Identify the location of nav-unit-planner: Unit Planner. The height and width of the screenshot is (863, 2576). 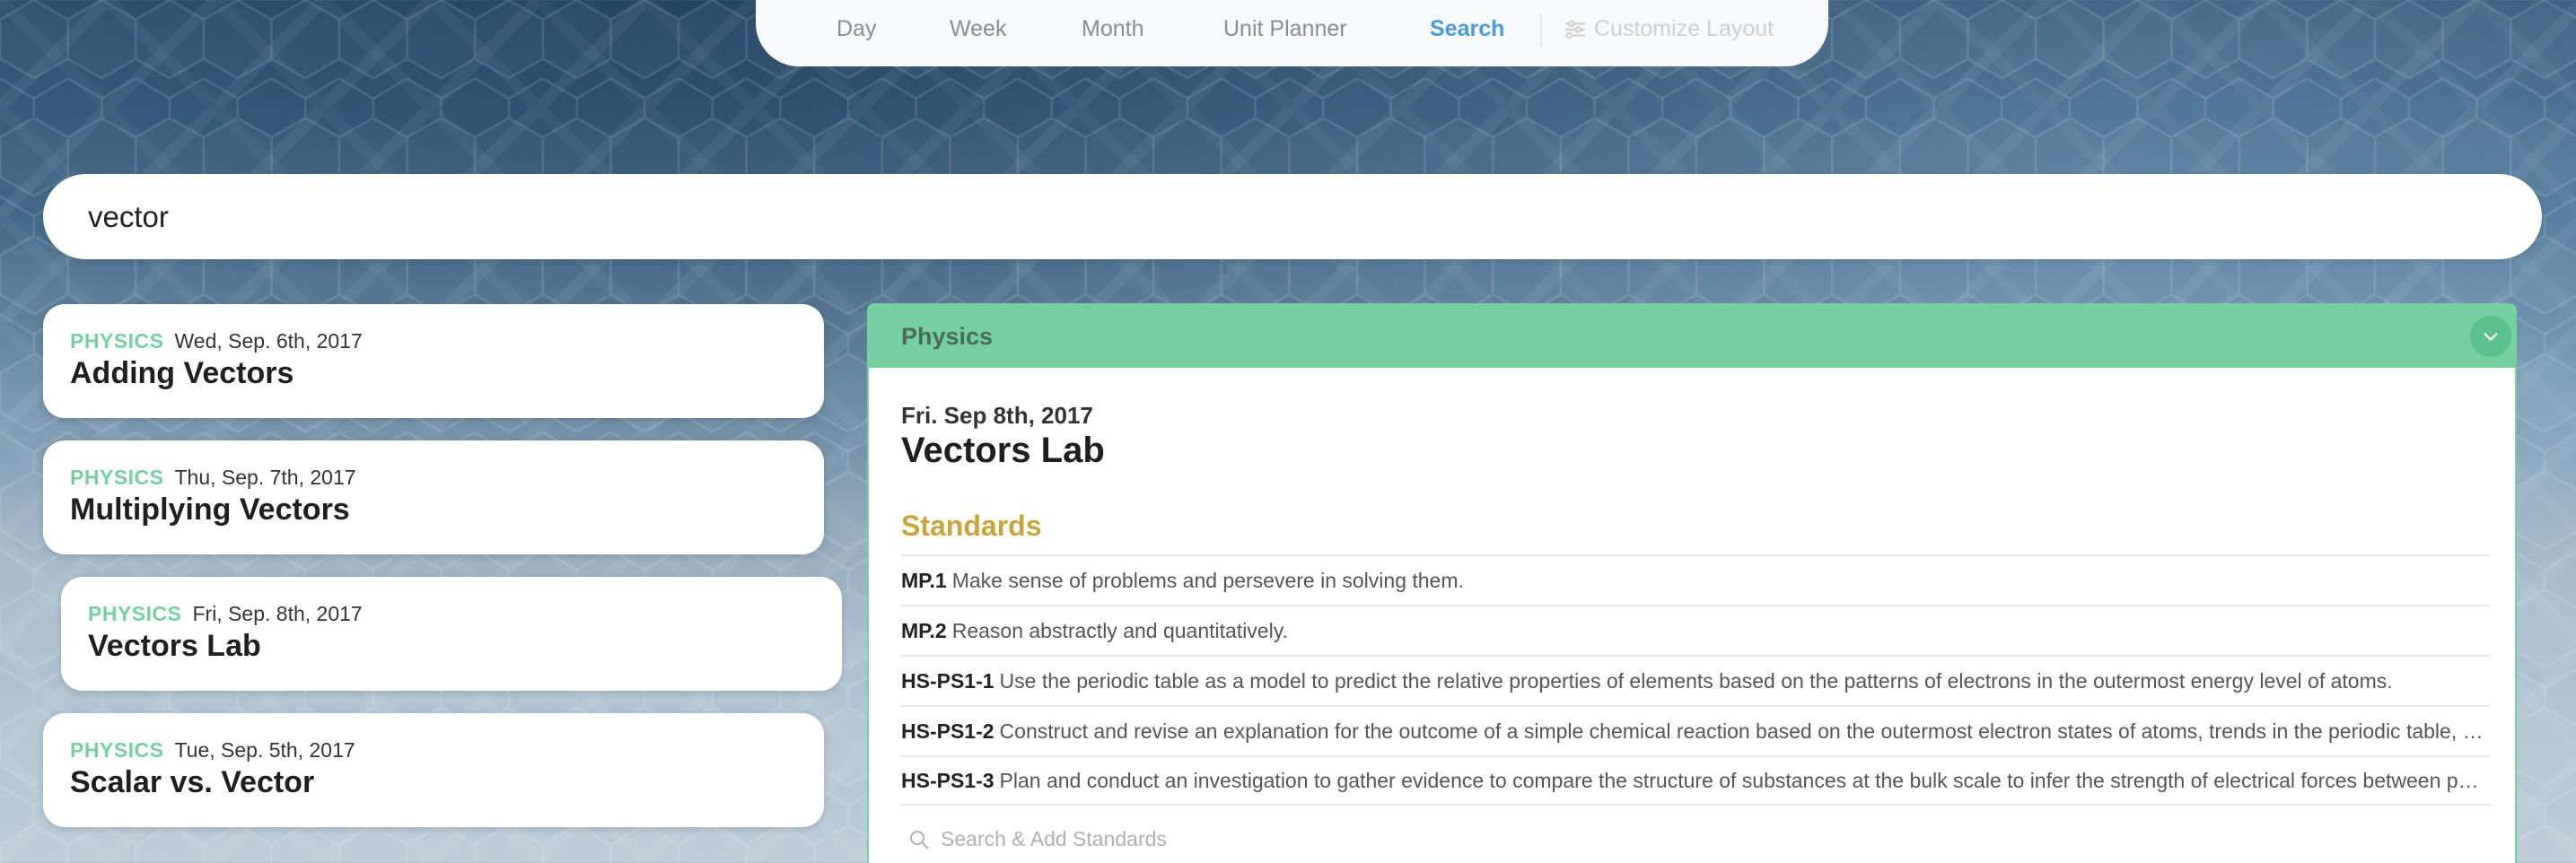
(1285, 29).